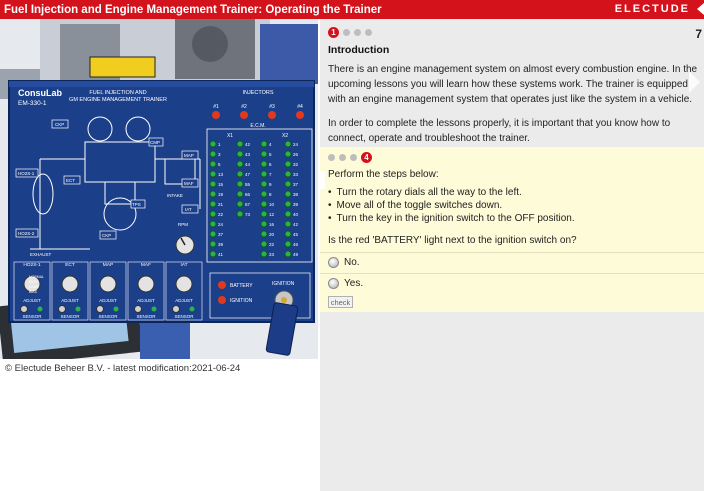  I want to click on ecm-pin-label: 26, so click(296, 154).